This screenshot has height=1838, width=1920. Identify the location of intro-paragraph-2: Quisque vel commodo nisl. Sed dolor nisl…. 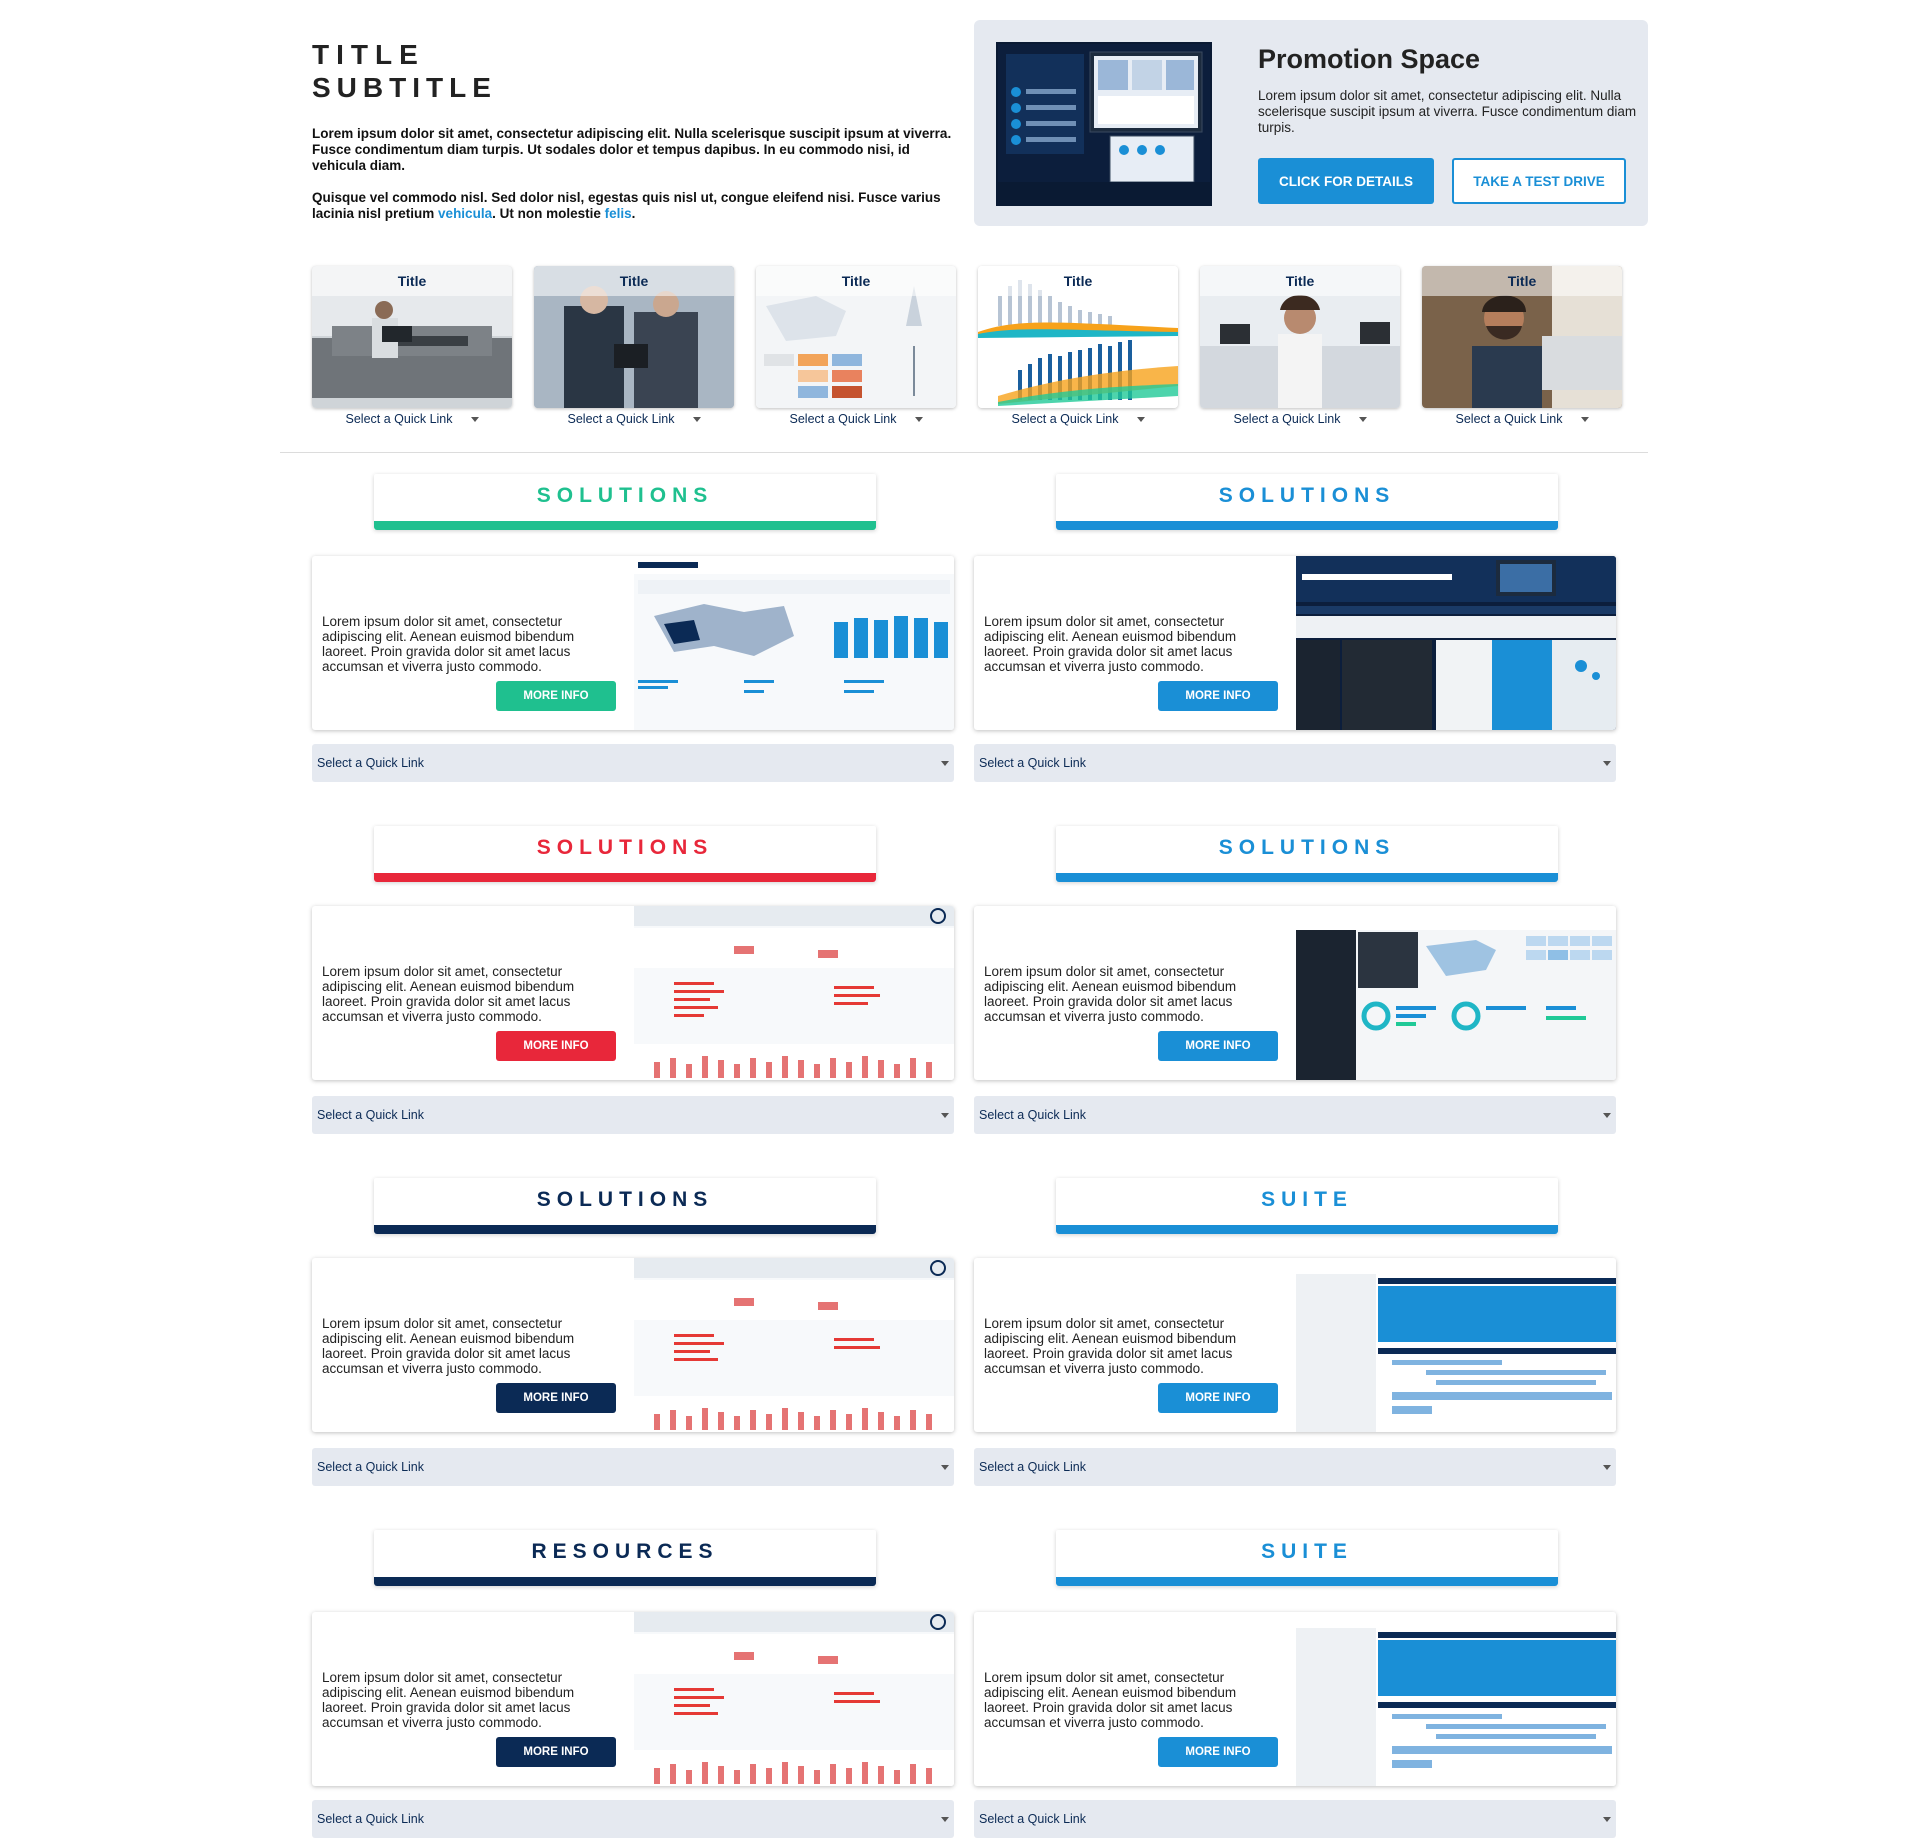
(632, 206).